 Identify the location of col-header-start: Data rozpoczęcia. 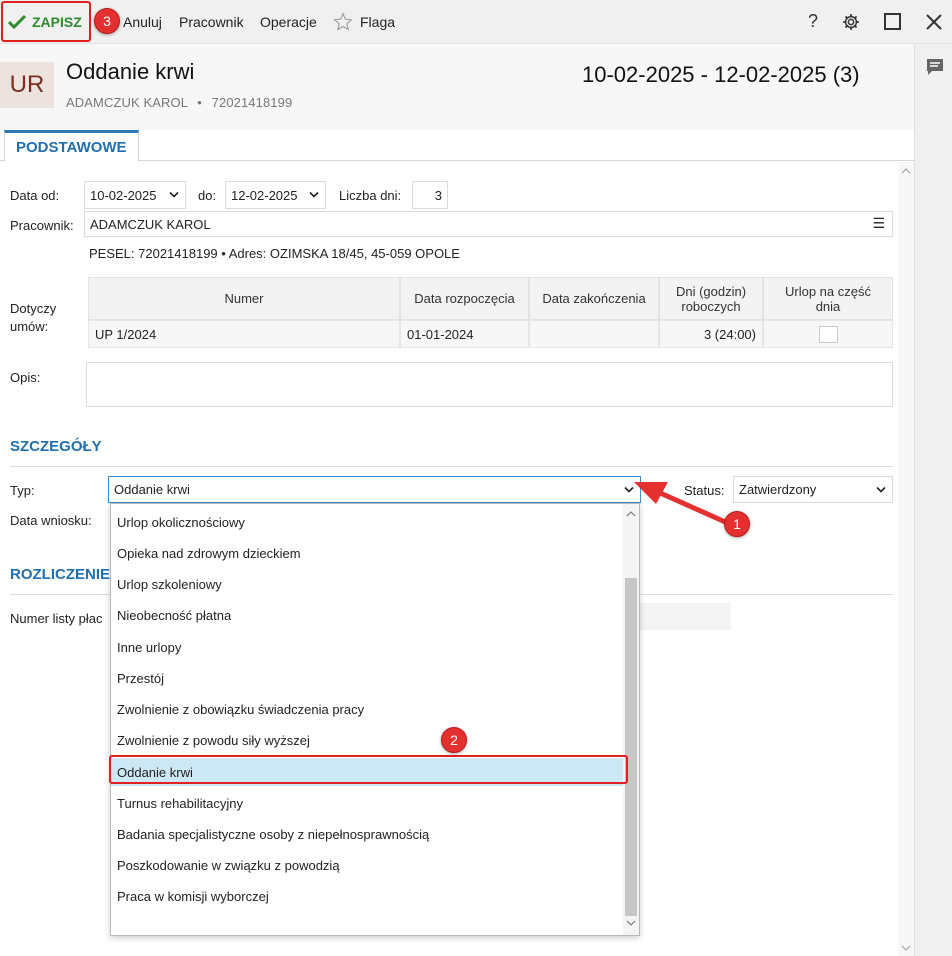
(464, 298).